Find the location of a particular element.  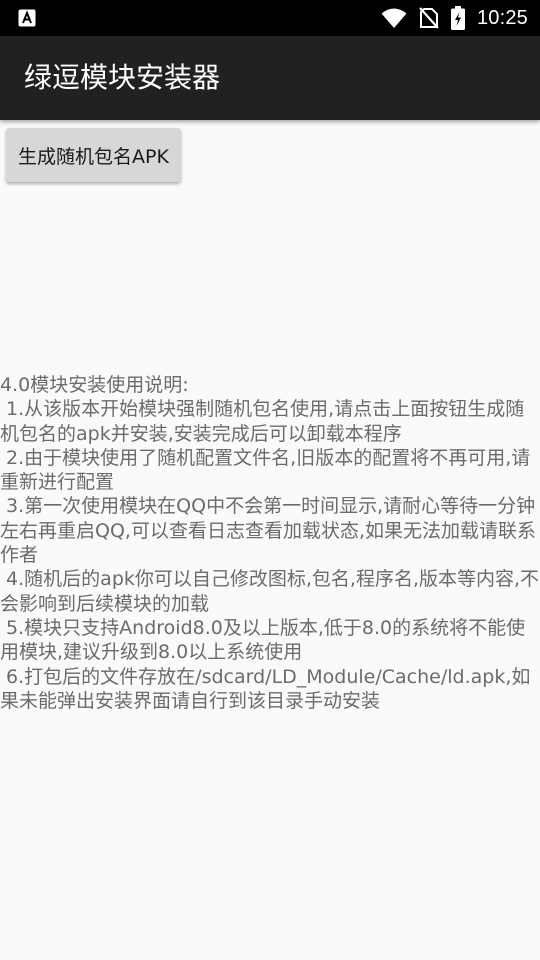

status-icons: 10:25 is located at coordinates (454, 18).